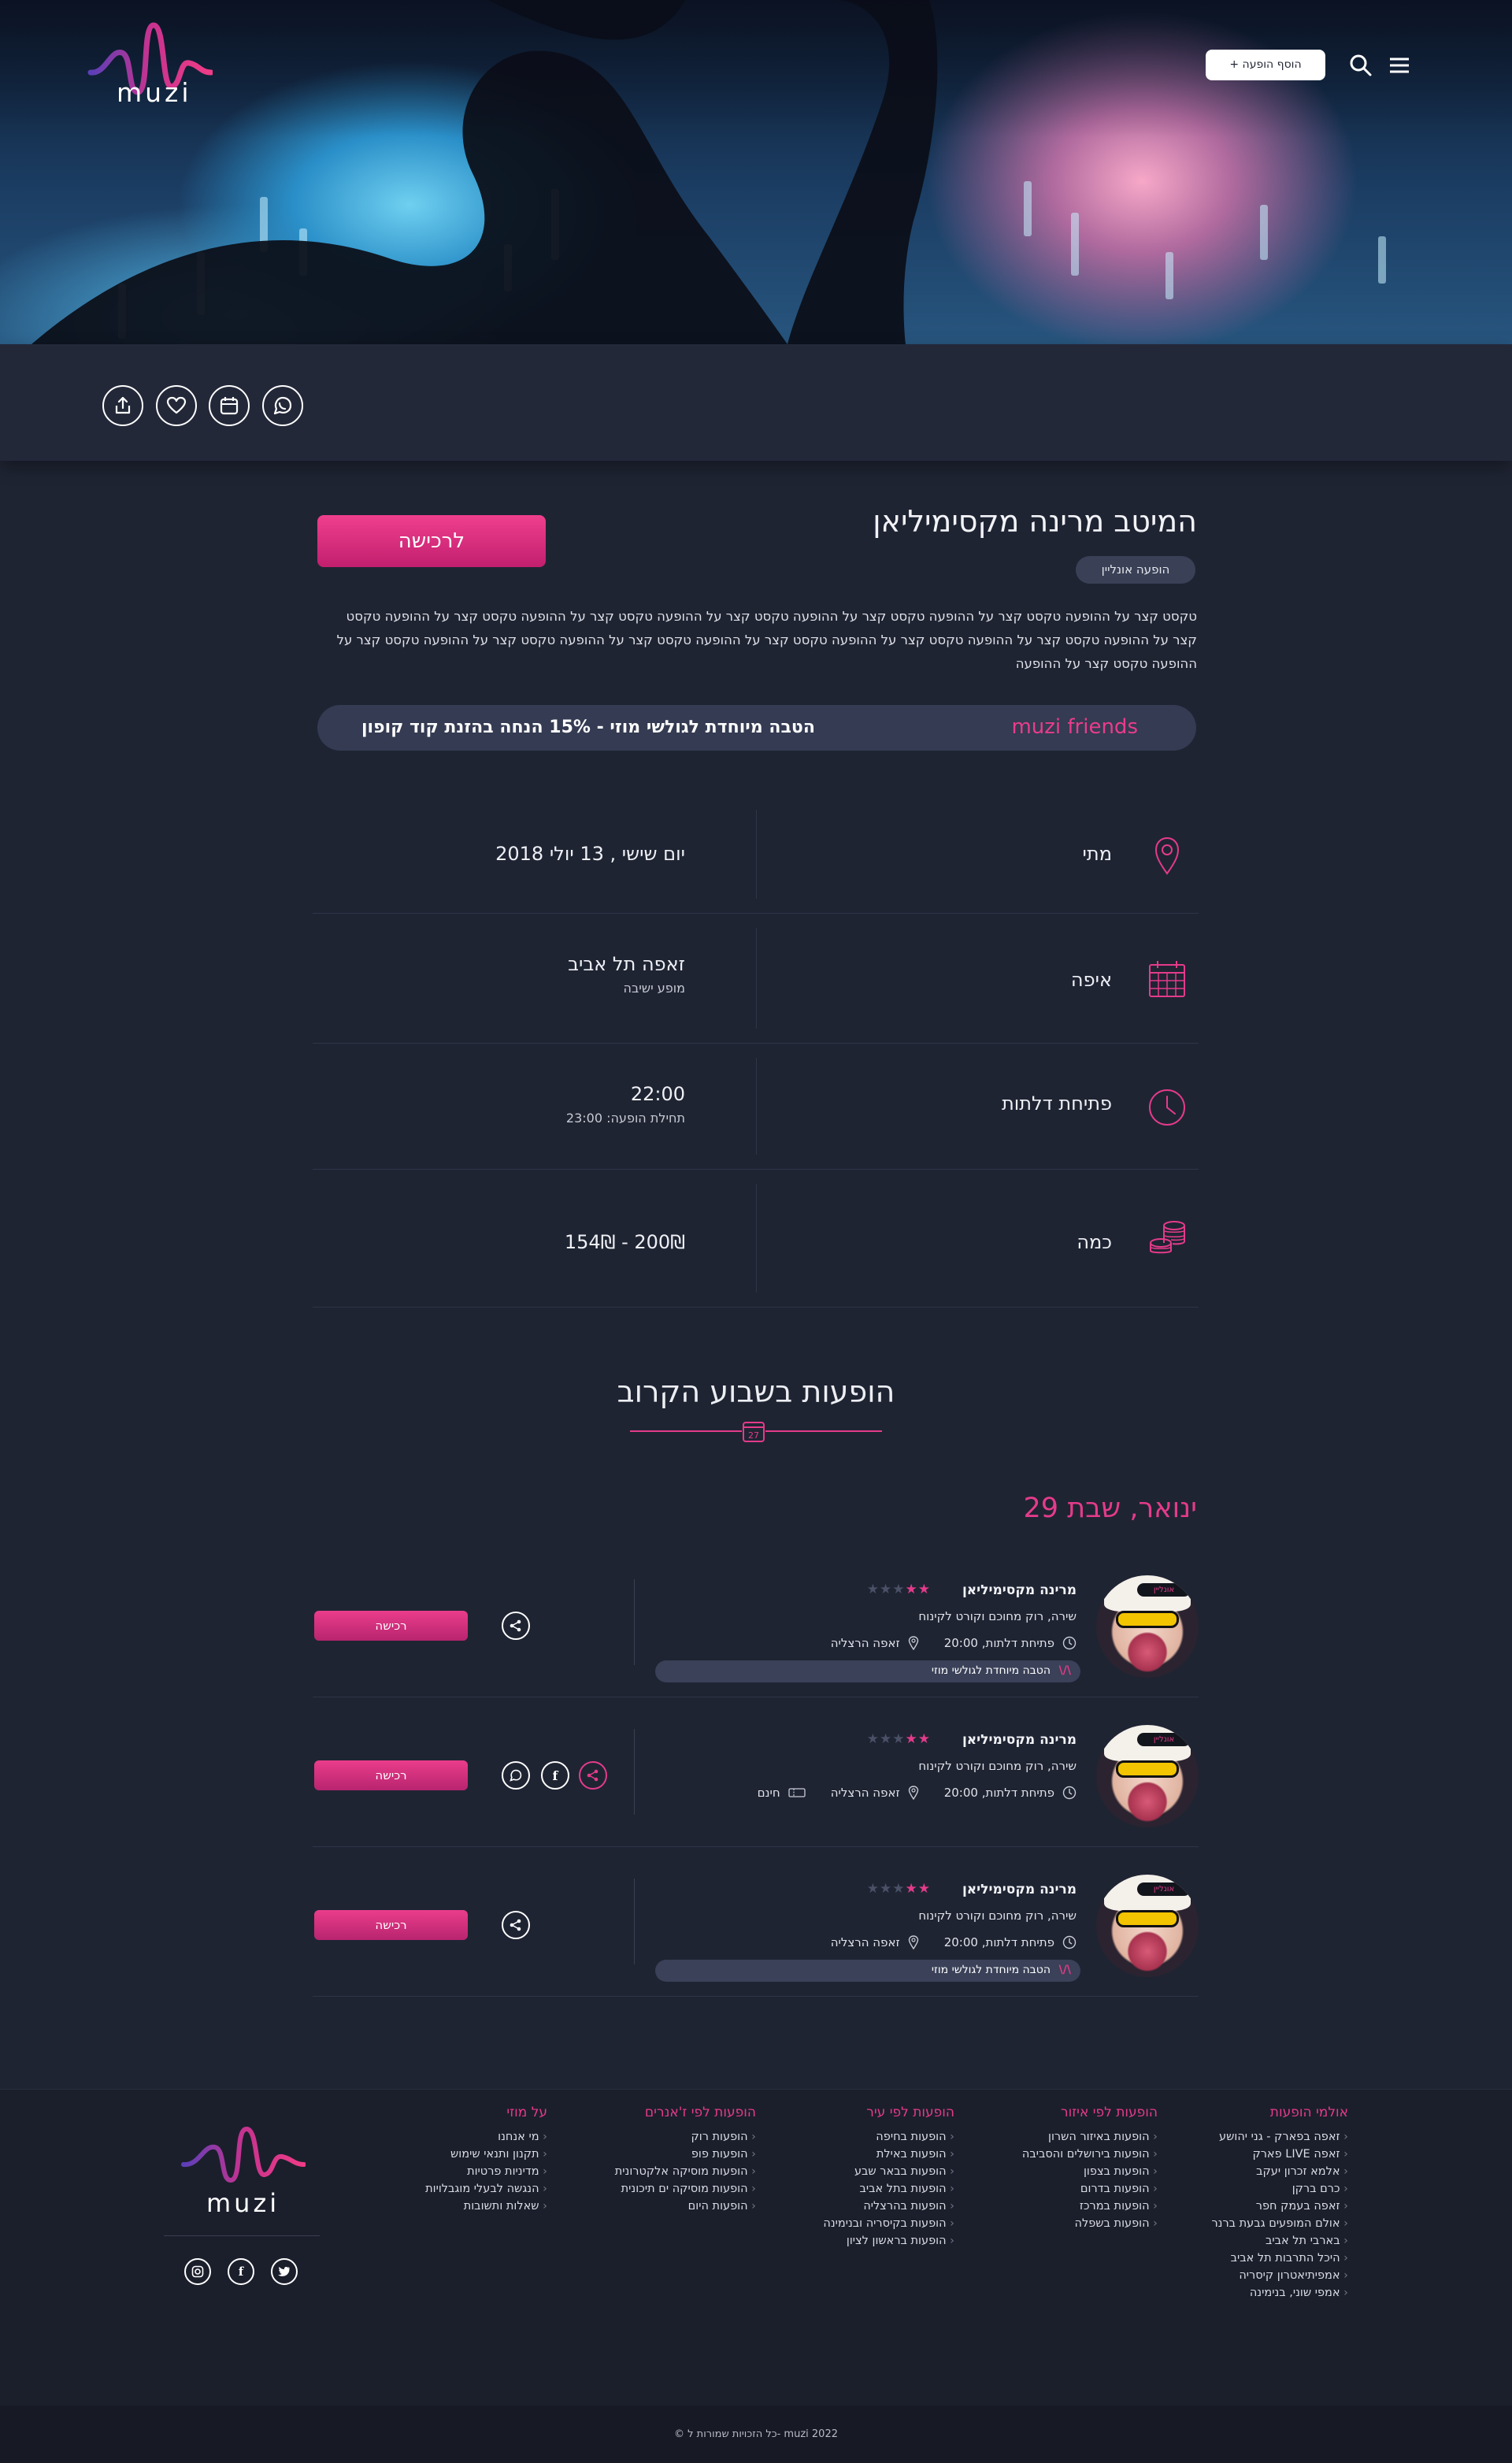  What do you see at coordinates (1279, 2241) in the screenshot?
I see `footer-link: בארבי תל אביב` at bounding box center [1279, 2241].